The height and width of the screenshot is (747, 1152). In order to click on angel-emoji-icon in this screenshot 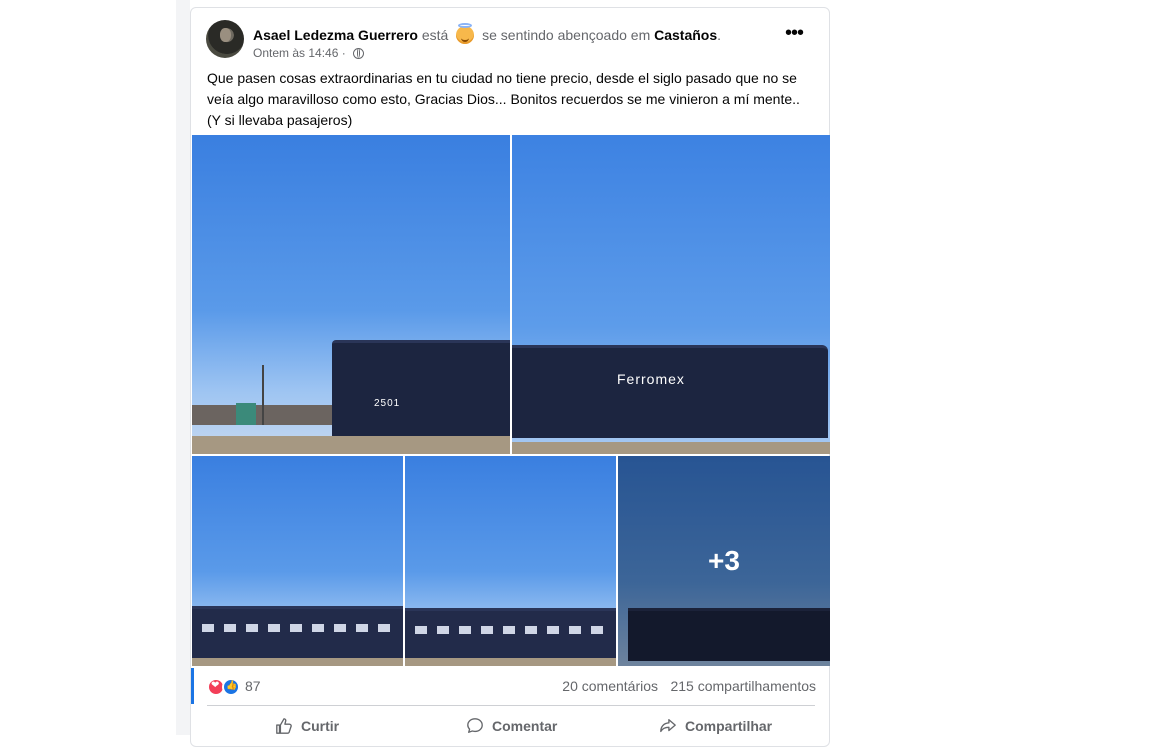, I will do `click(465, 33)`.